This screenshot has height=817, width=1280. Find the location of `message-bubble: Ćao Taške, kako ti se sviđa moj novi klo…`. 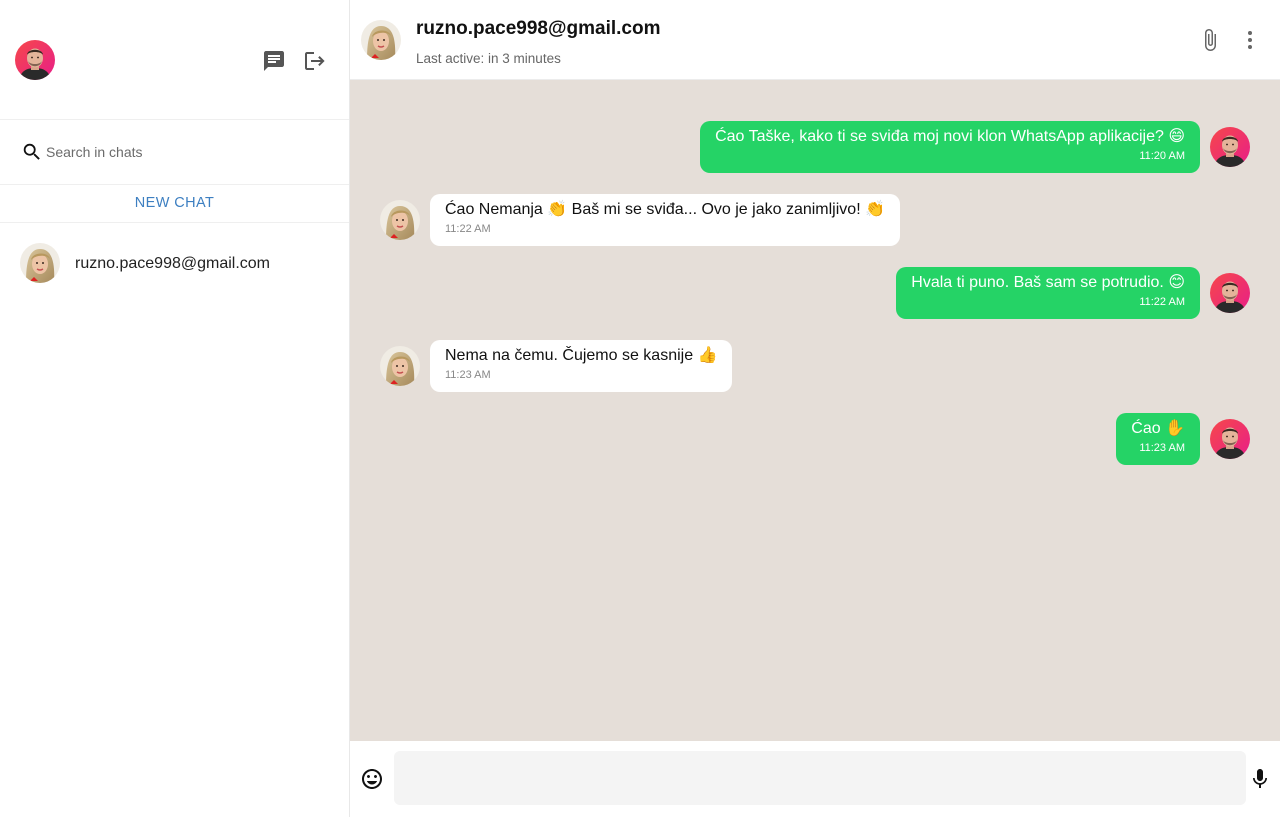

message-bubble: Ćao Taške, kako ti se sviđa moj novi klo… is located at coordinates (950, 147).